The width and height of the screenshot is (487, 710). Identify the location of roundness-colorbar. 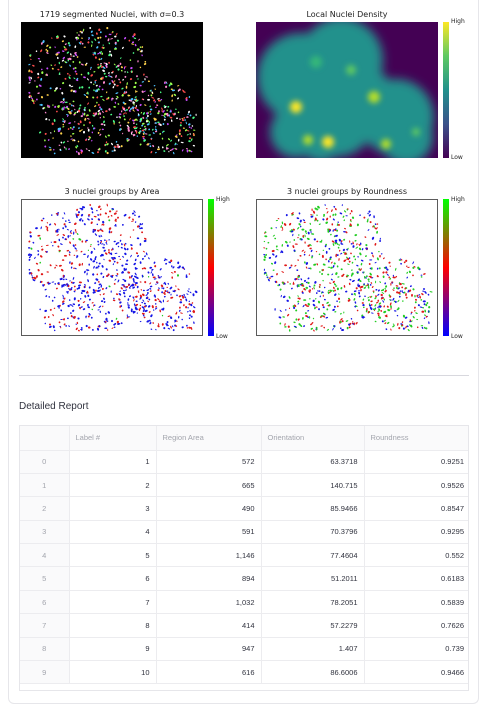
(446, 267).